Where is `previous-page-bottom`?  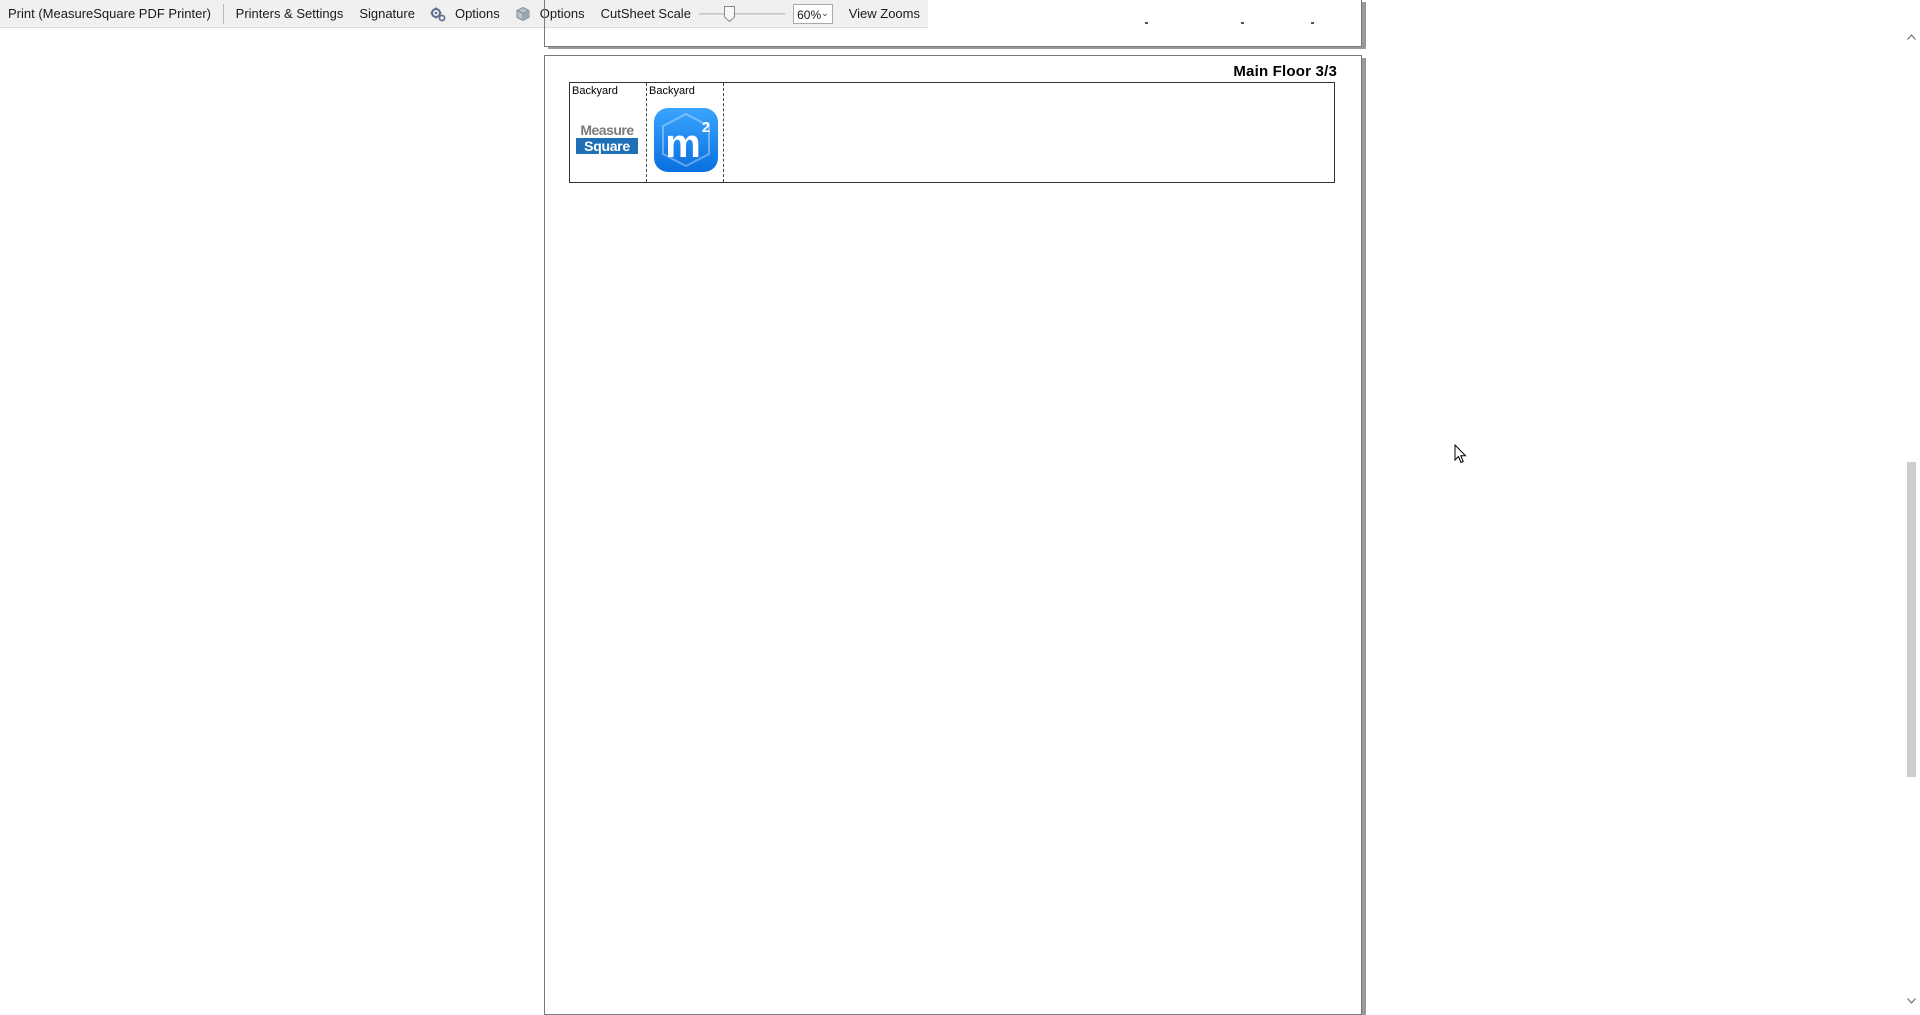
previous-page-bottom is located at coordinates (953, 23).